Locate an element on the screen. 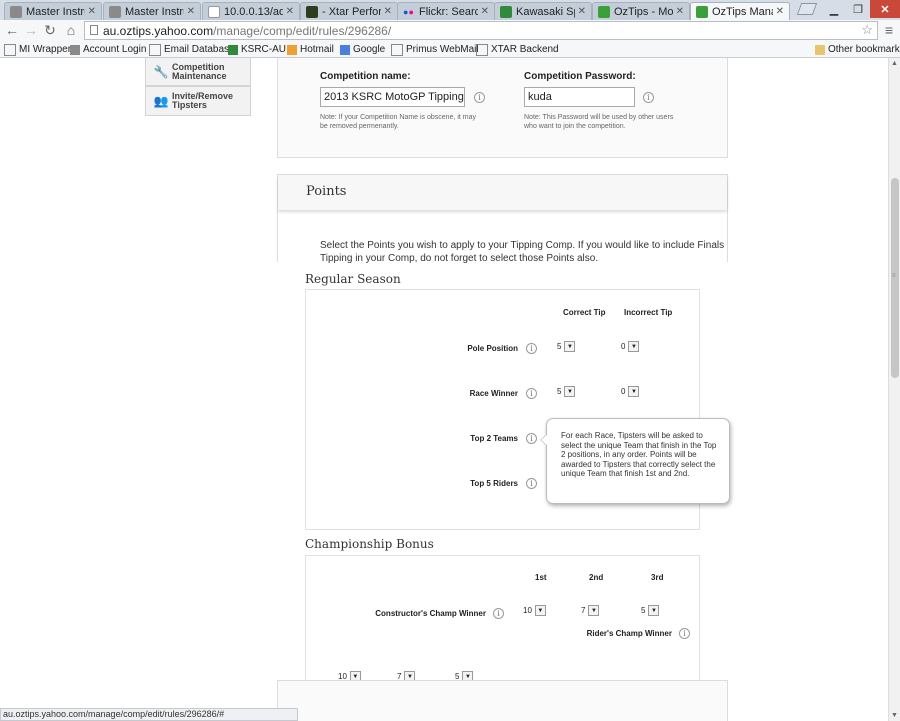 The image size is (900, 721). scroll-up-icon: ▲ is located at coordinates (894, 63).